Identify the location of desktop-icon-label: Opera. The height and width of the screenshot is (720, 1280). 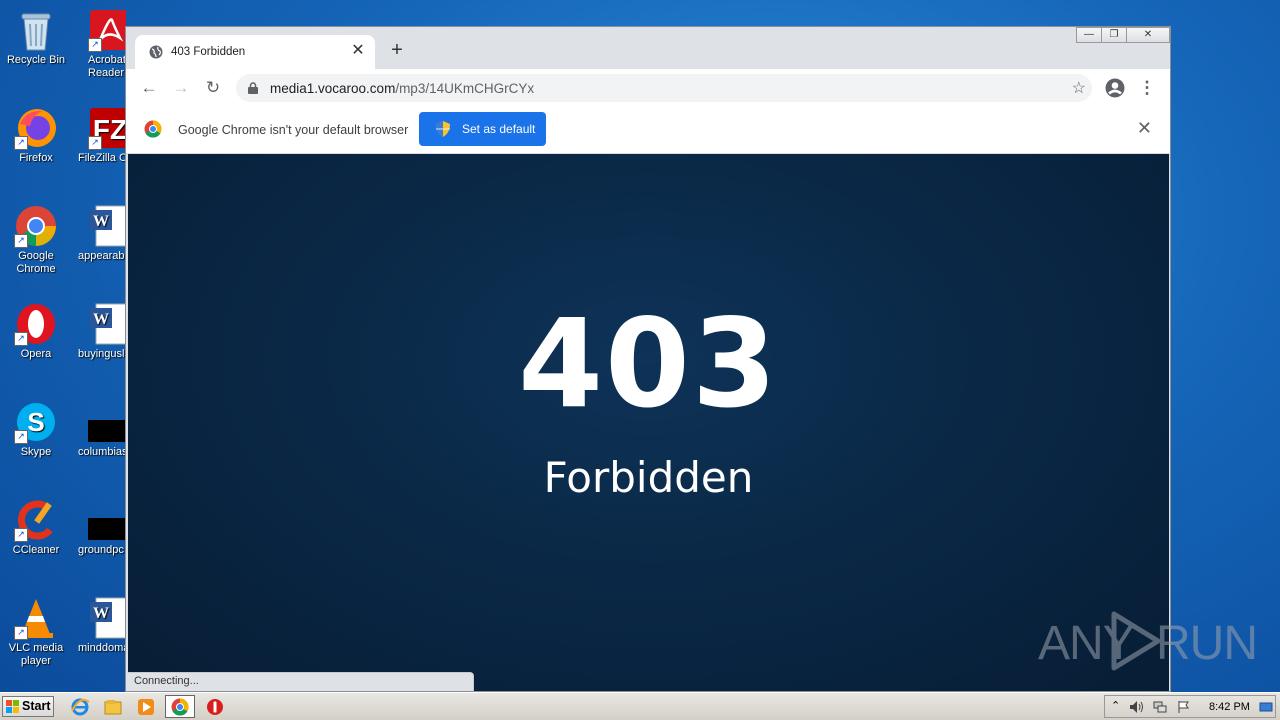
(36, 354).